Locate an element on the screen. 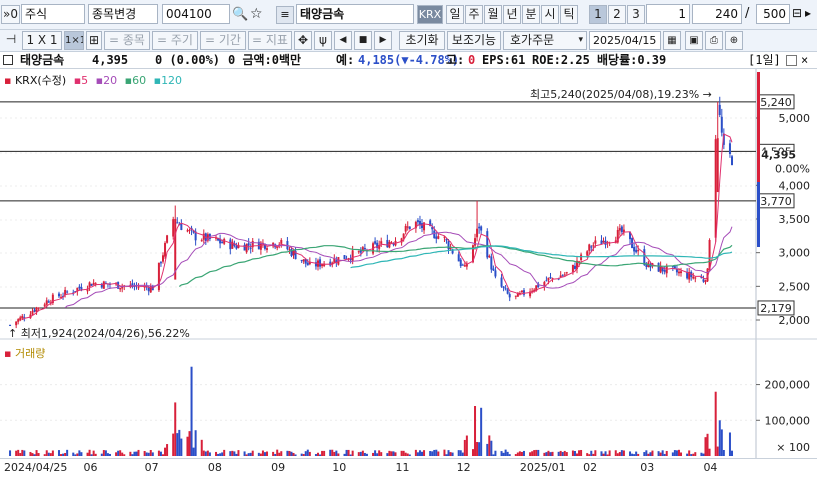 The height and width of the screenshot is (477, 817). prev-icon: ◀ is located at coordinates (343, 40).